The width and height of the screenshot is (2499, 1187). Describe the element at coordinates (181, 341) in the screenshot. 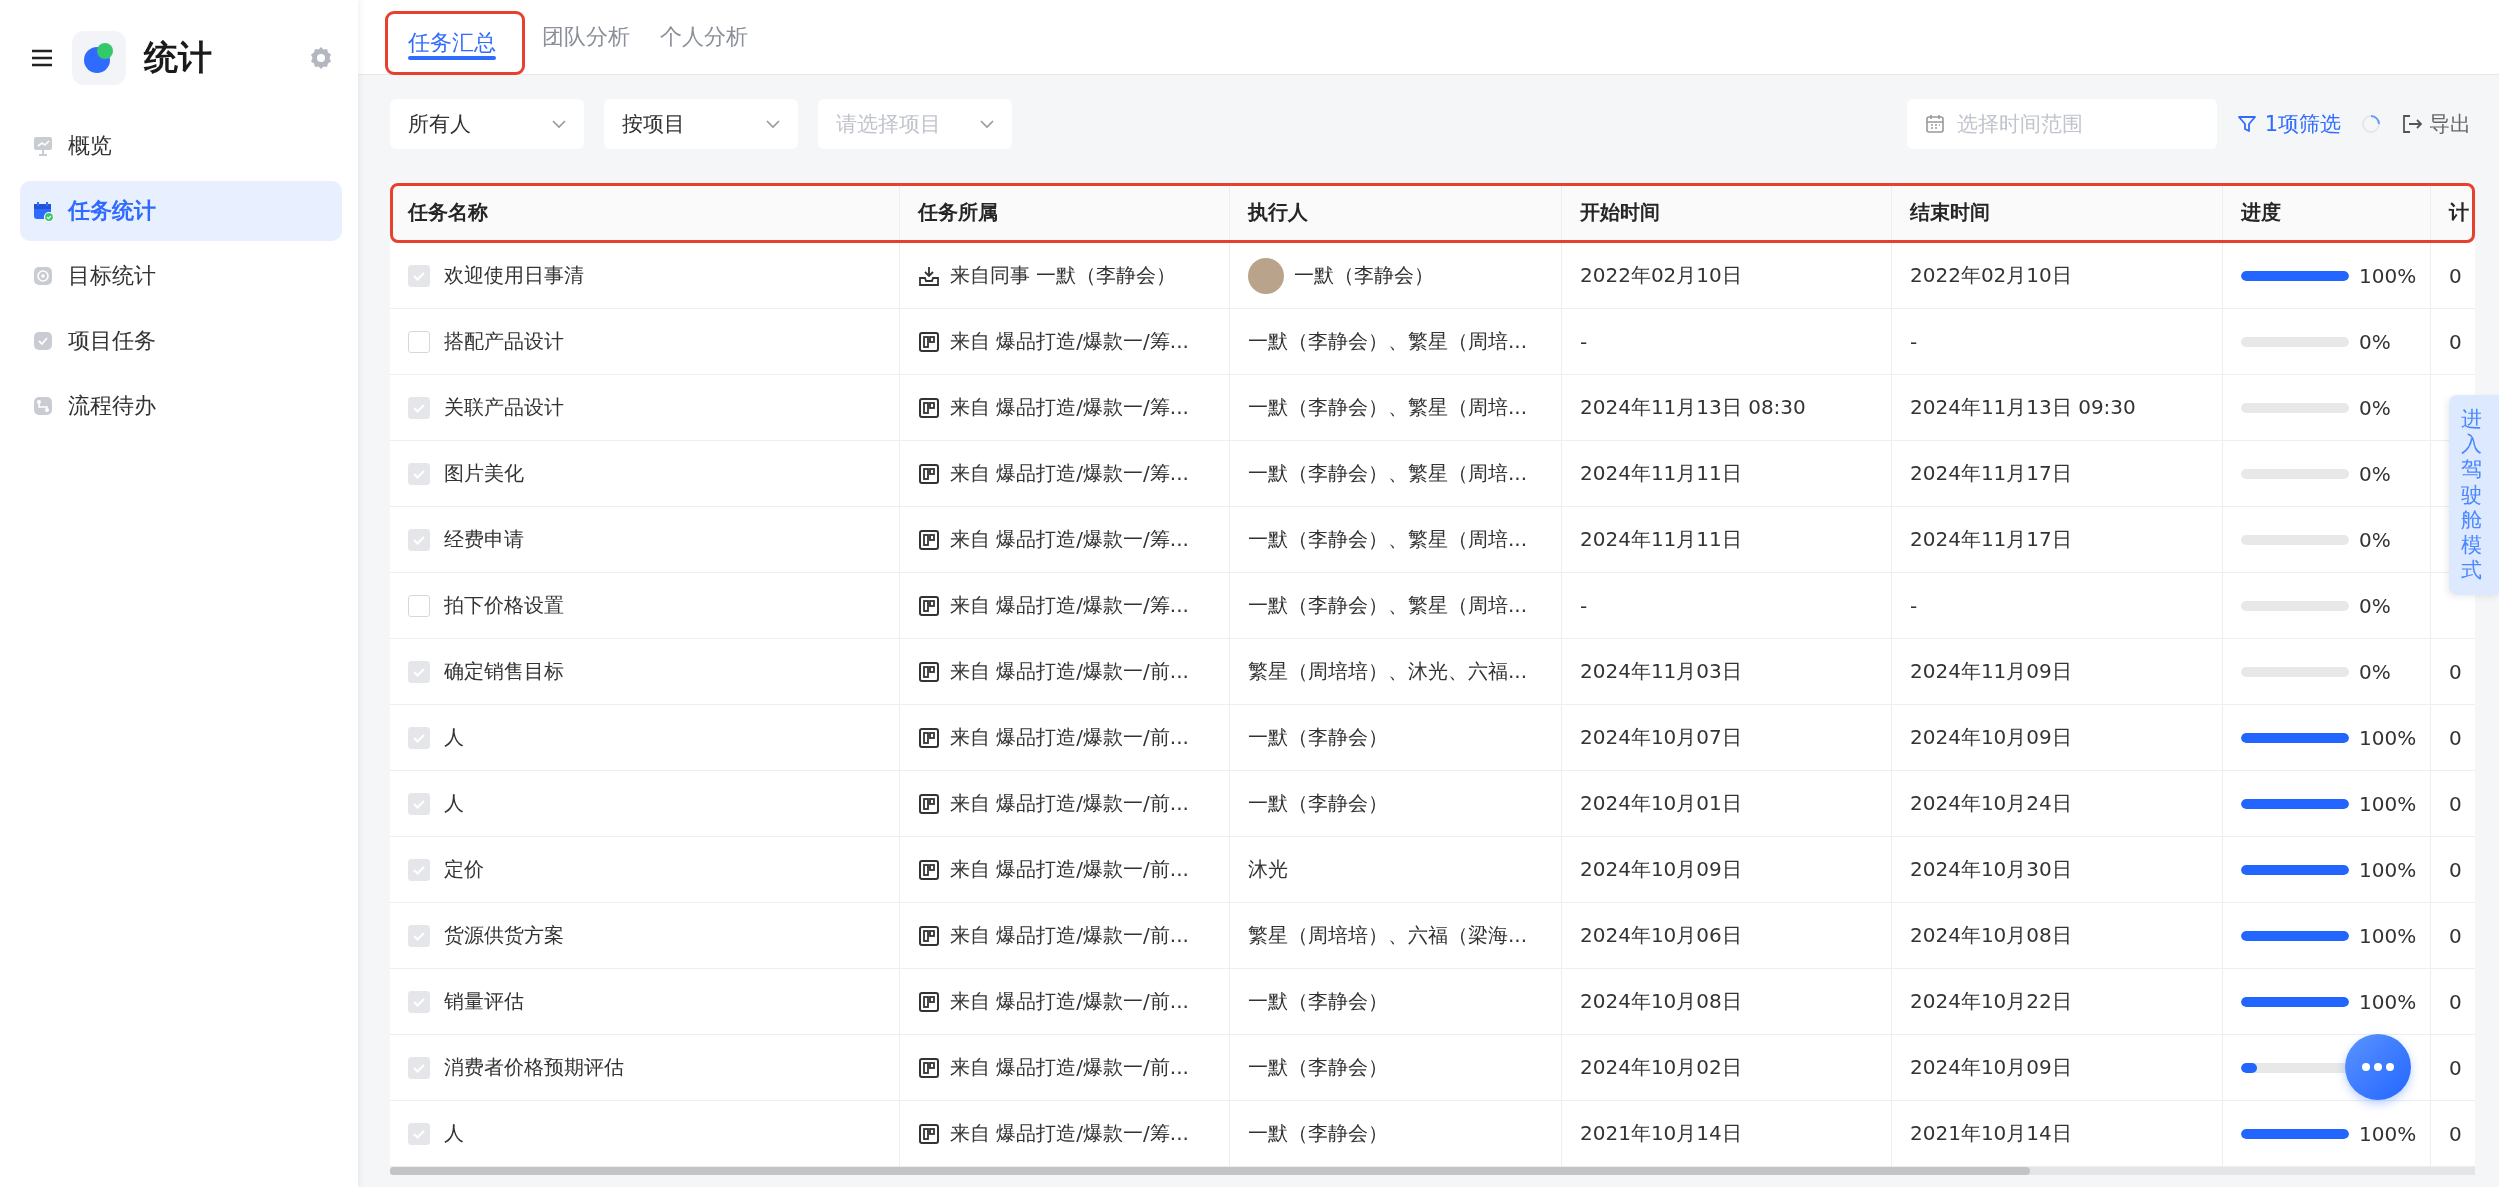

I see `sidebar-item: 项目任务` at that location.